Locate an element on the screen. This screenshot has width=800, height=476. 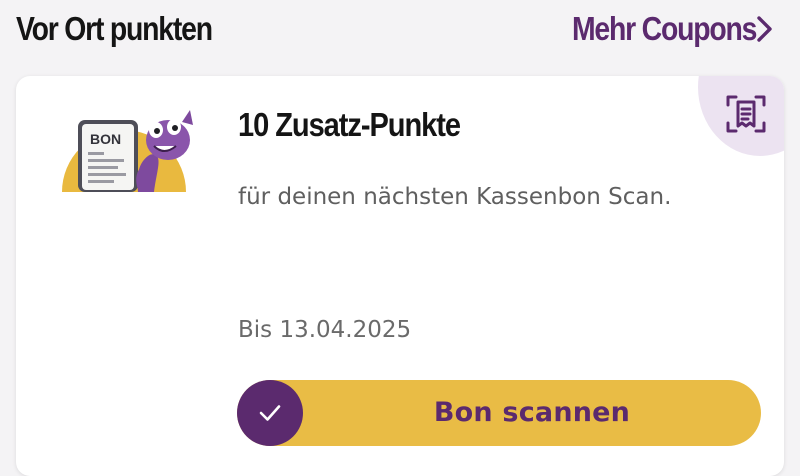
coupon-title: 10 Zusatz-Punkte is located at coordinates (349, 124).